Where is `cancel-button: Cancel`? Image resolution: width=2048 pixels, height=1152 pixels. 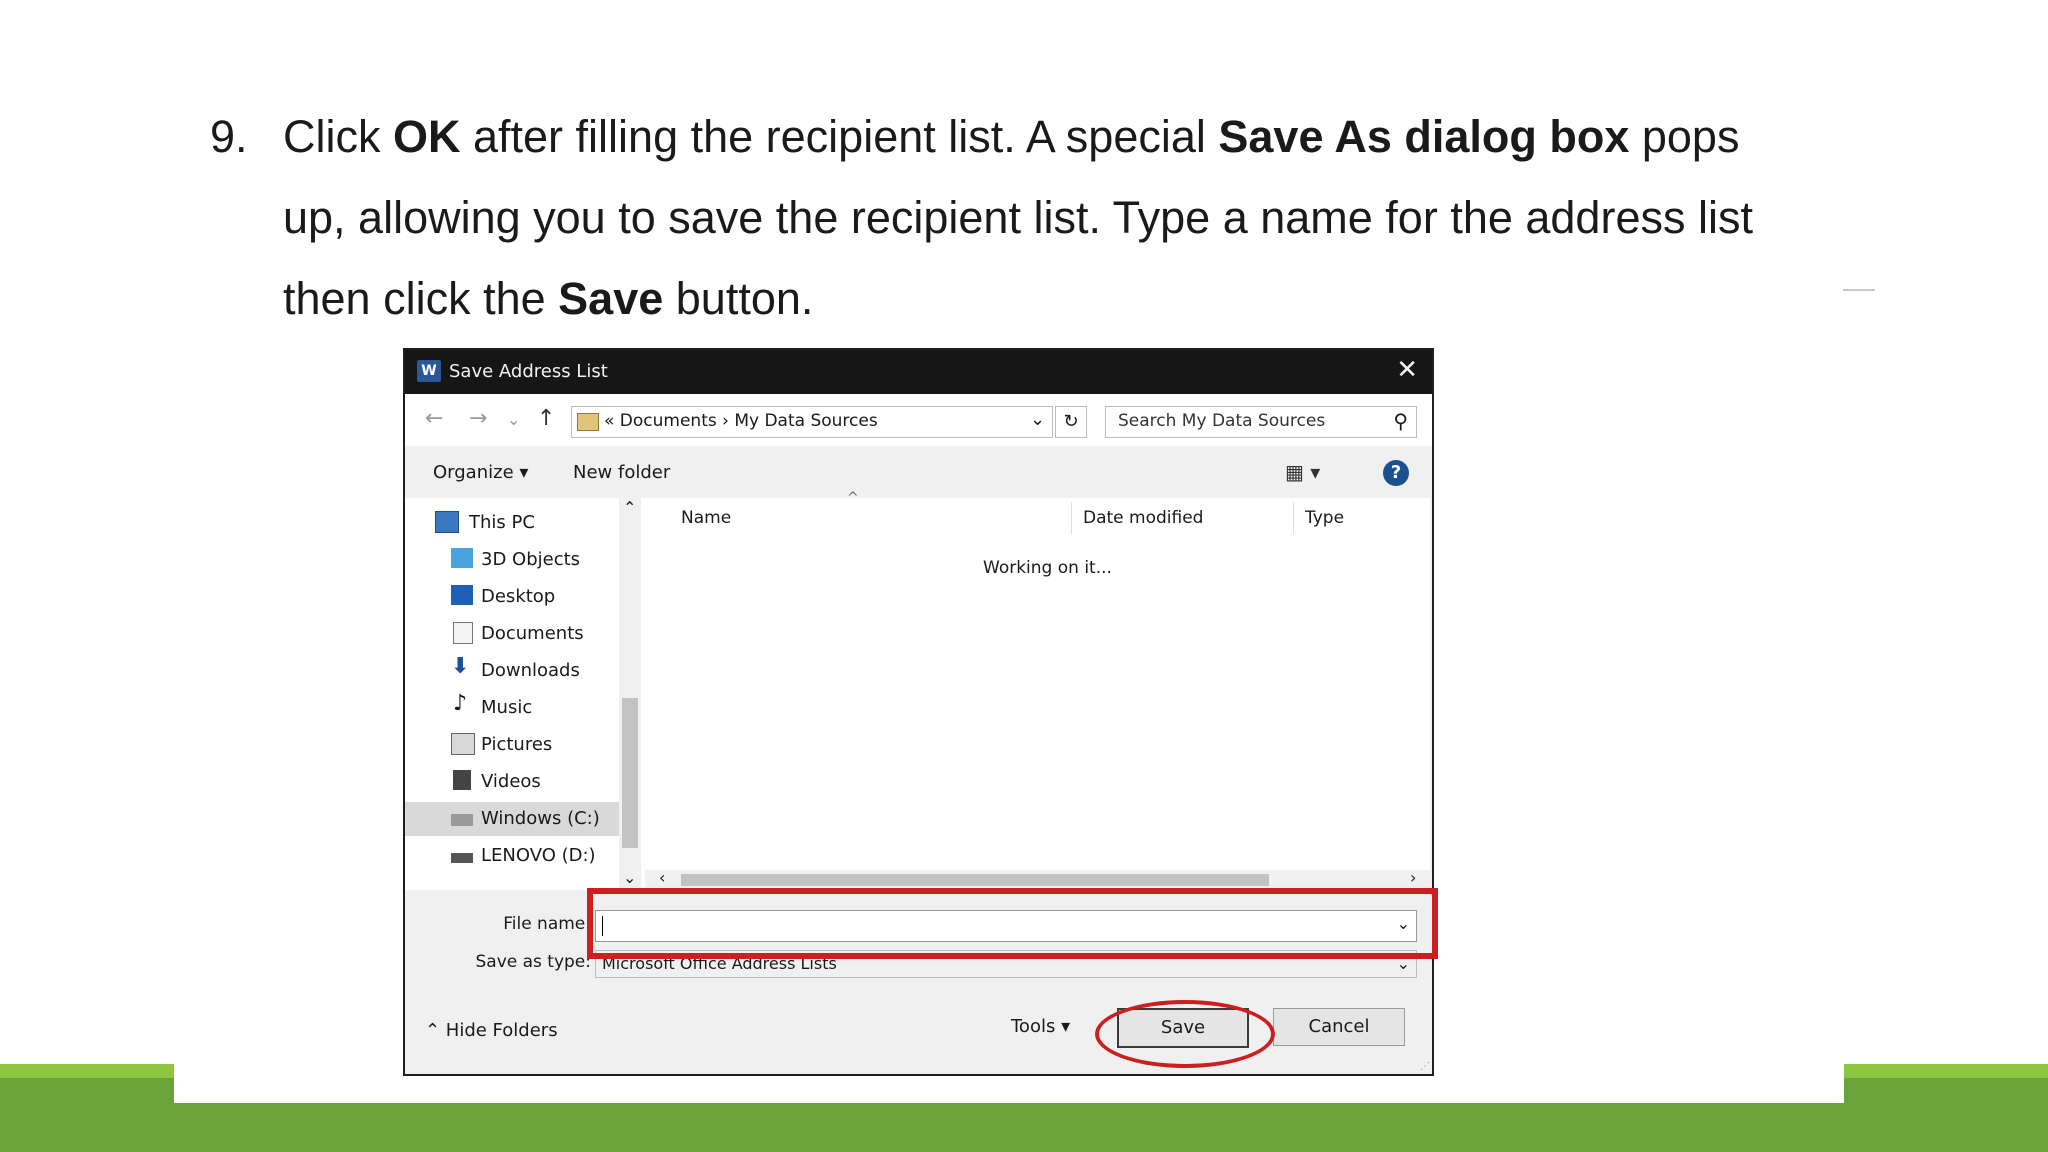 cancel-button: Cancel is located at coordinates (1339, 1027).